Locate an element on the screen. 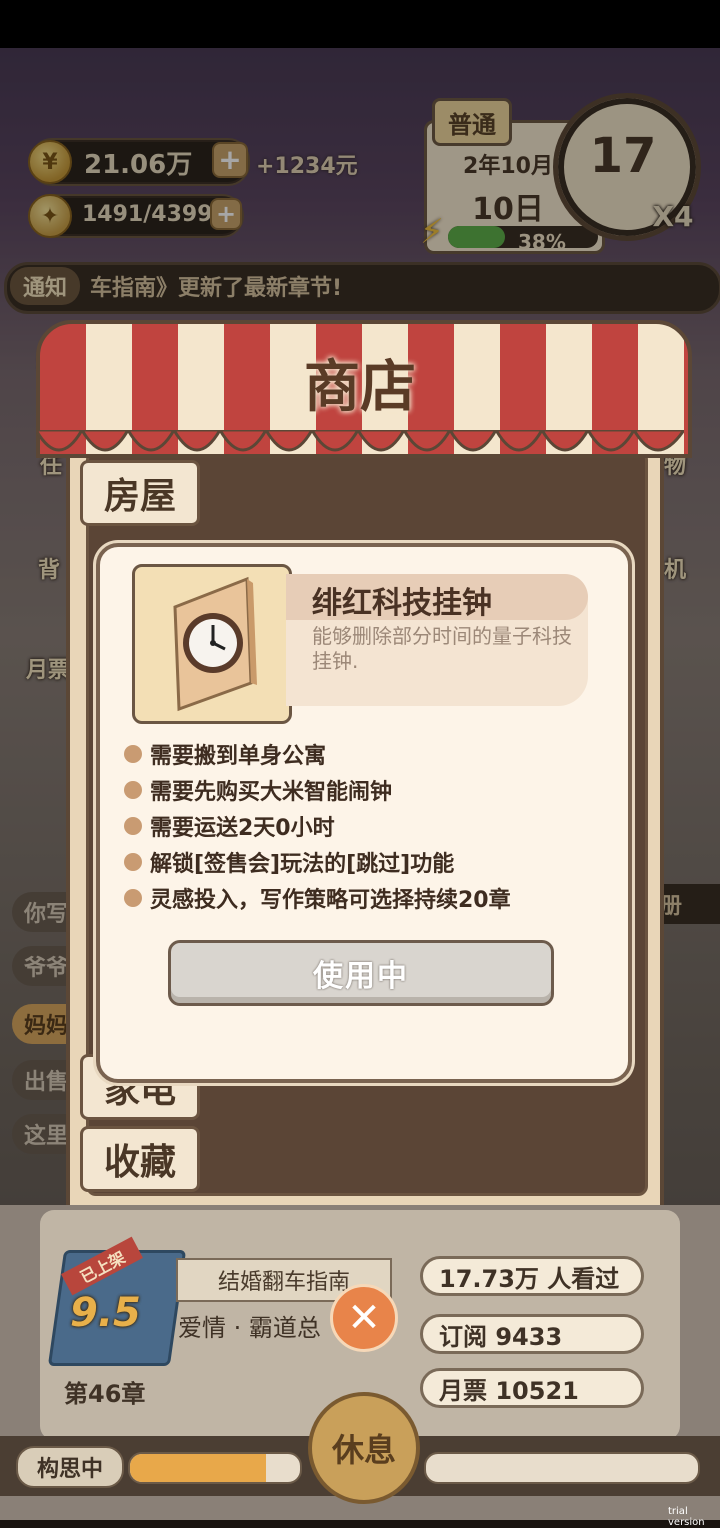 This screenshot has width=720, height=1528. item-name: 绯红科技挂钟 is located at coordinates (402, 603).